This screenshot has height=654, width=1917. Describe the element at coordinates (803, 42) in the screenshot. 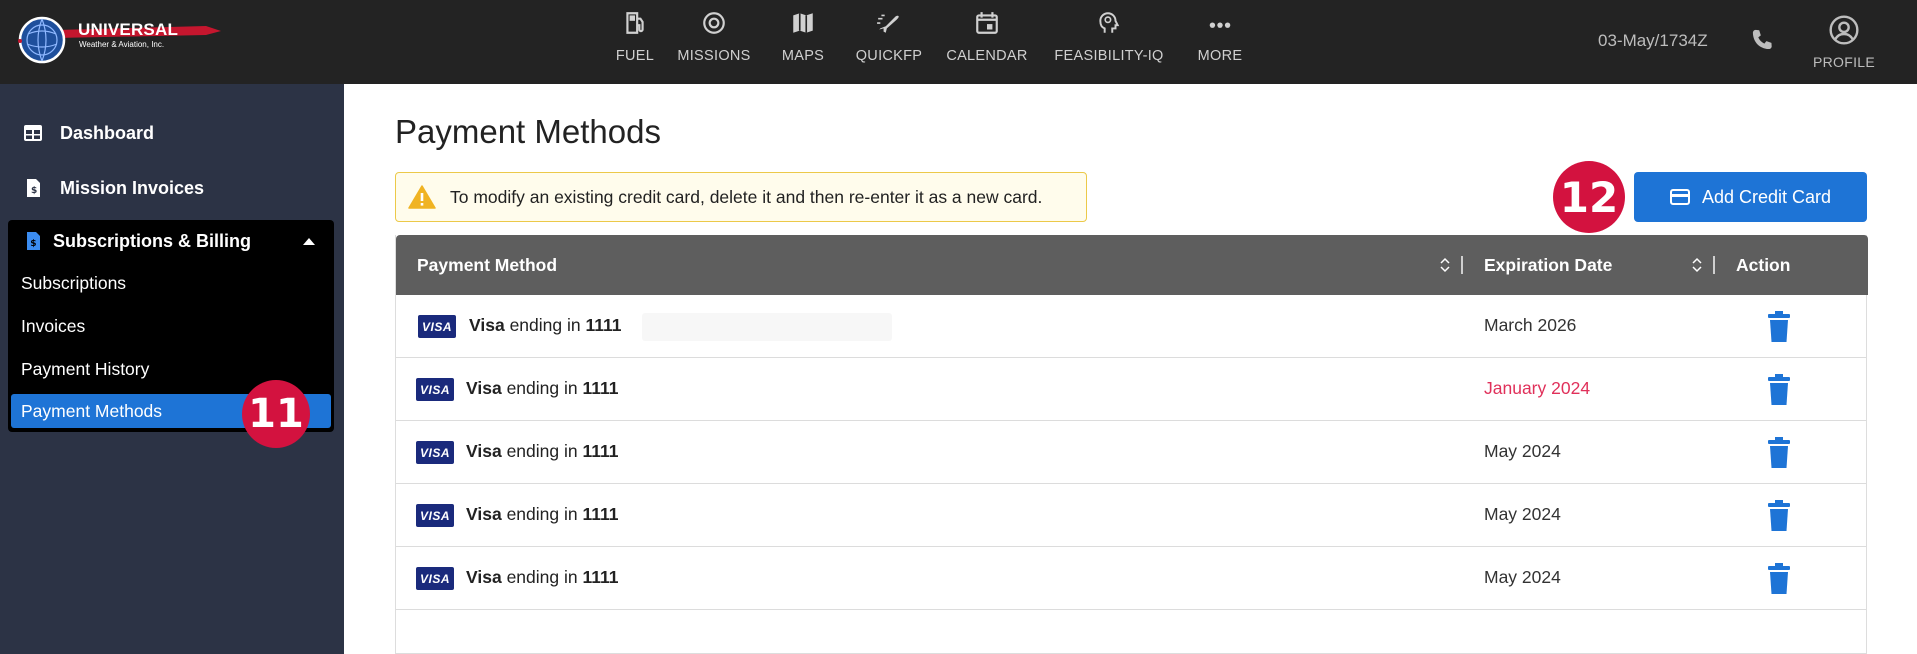

I see `nav-maps: MAPS` at that location.